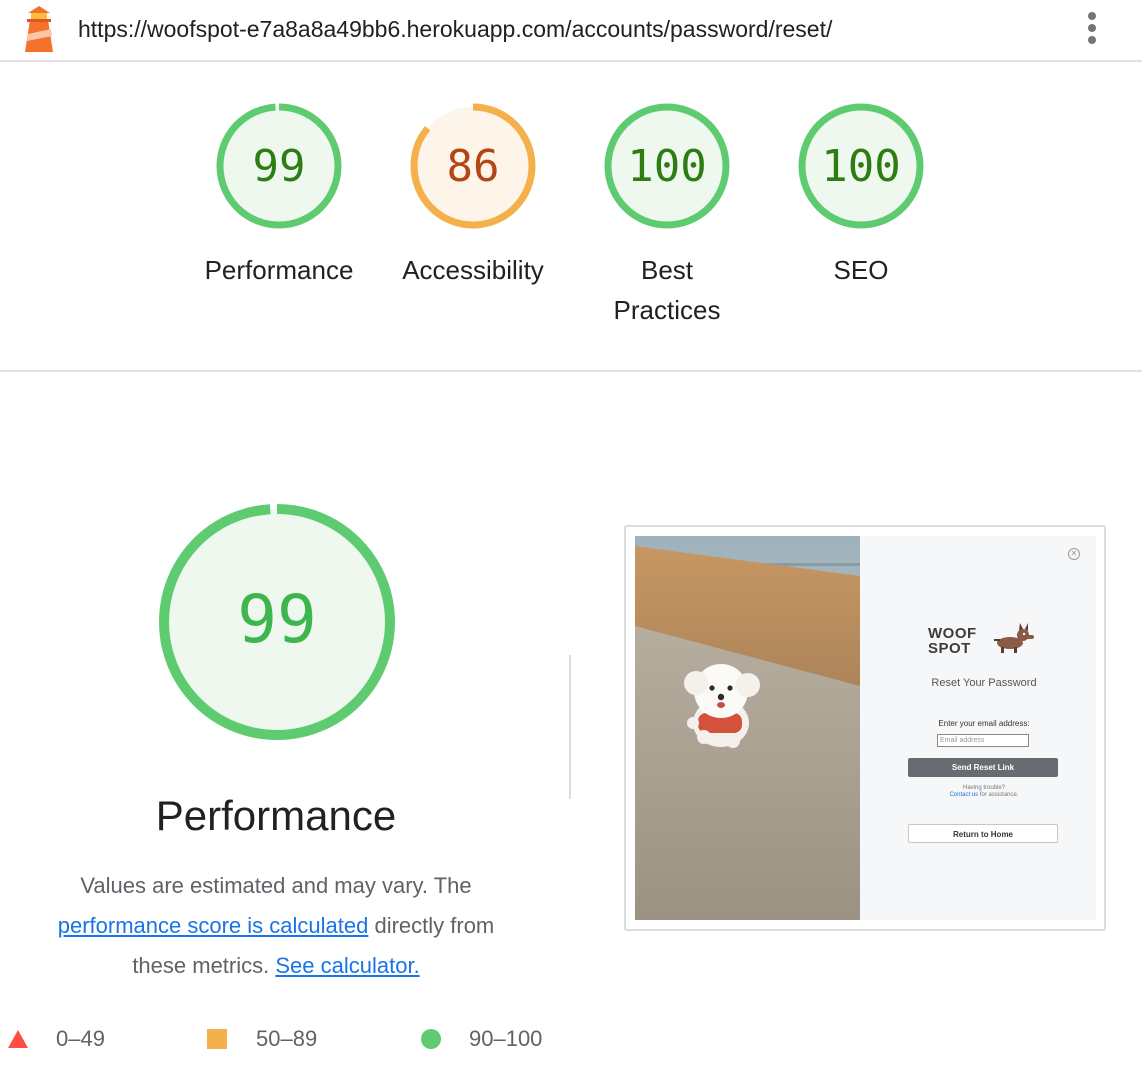 The image size is (1142, 1070). Describe the element at coordinates (983, 767) in the screenshot. I see `send-reset-link-button: Send Reset Link` at that location.